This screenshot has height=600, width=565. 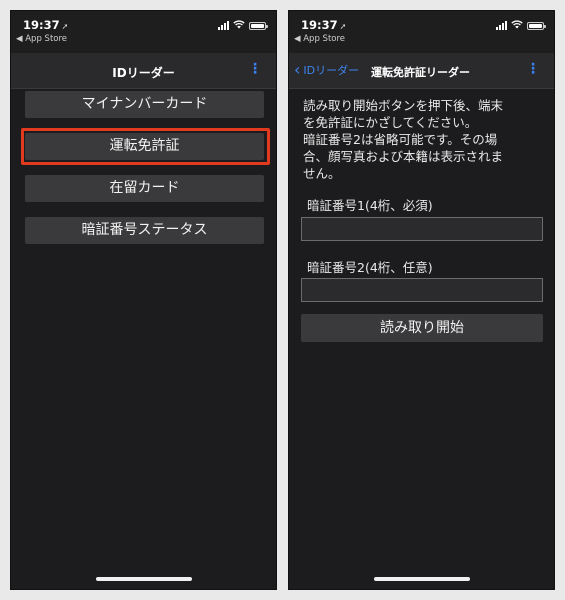 I want to click on navigation-bar: IDリーダー ⋮, so click(x=143, y=71).